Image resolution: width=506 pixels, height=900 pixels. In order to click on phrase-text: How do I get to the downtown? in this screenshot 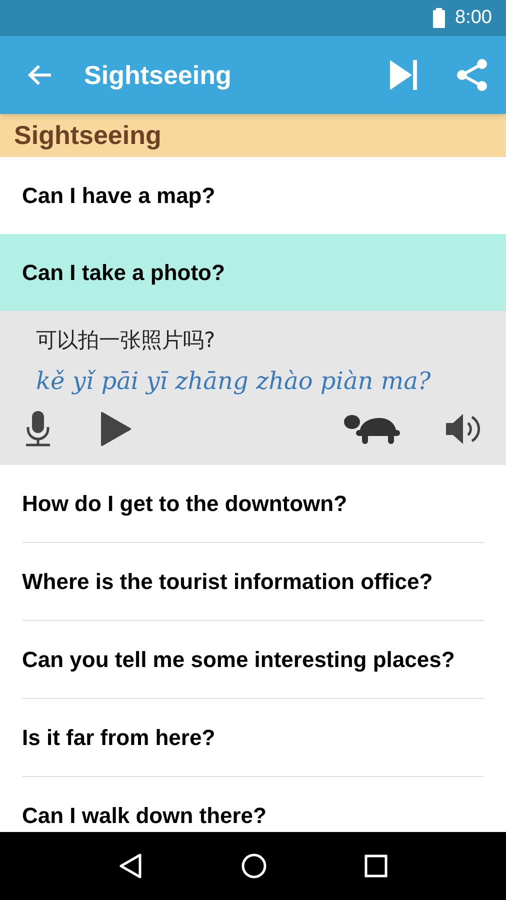, I will do `click(185, 504)`.